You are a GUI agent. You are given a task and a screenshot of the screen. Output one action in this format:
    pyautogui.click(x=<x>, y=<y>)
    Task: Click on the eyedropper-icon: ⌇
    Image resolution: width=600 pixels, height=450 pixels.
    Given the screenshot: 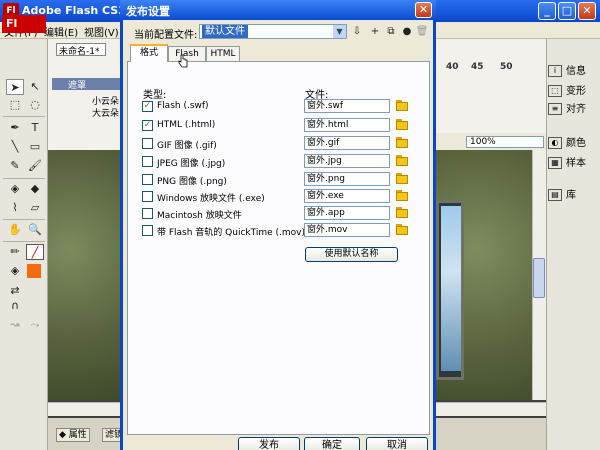 What is the action you would take?
    pyautogui.click(x=15, y=208)
    